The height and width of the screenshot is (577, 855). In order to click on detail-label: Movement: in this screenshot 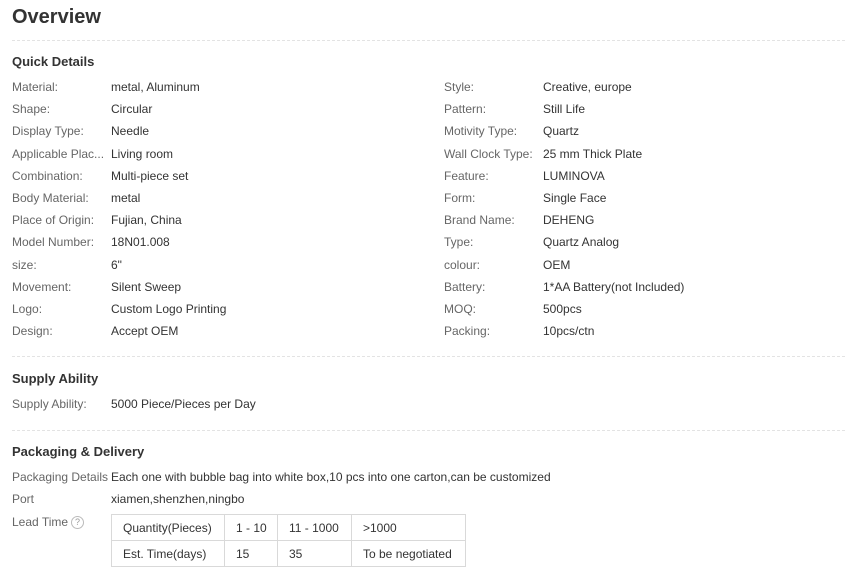, I will do `click(42, 287)`.